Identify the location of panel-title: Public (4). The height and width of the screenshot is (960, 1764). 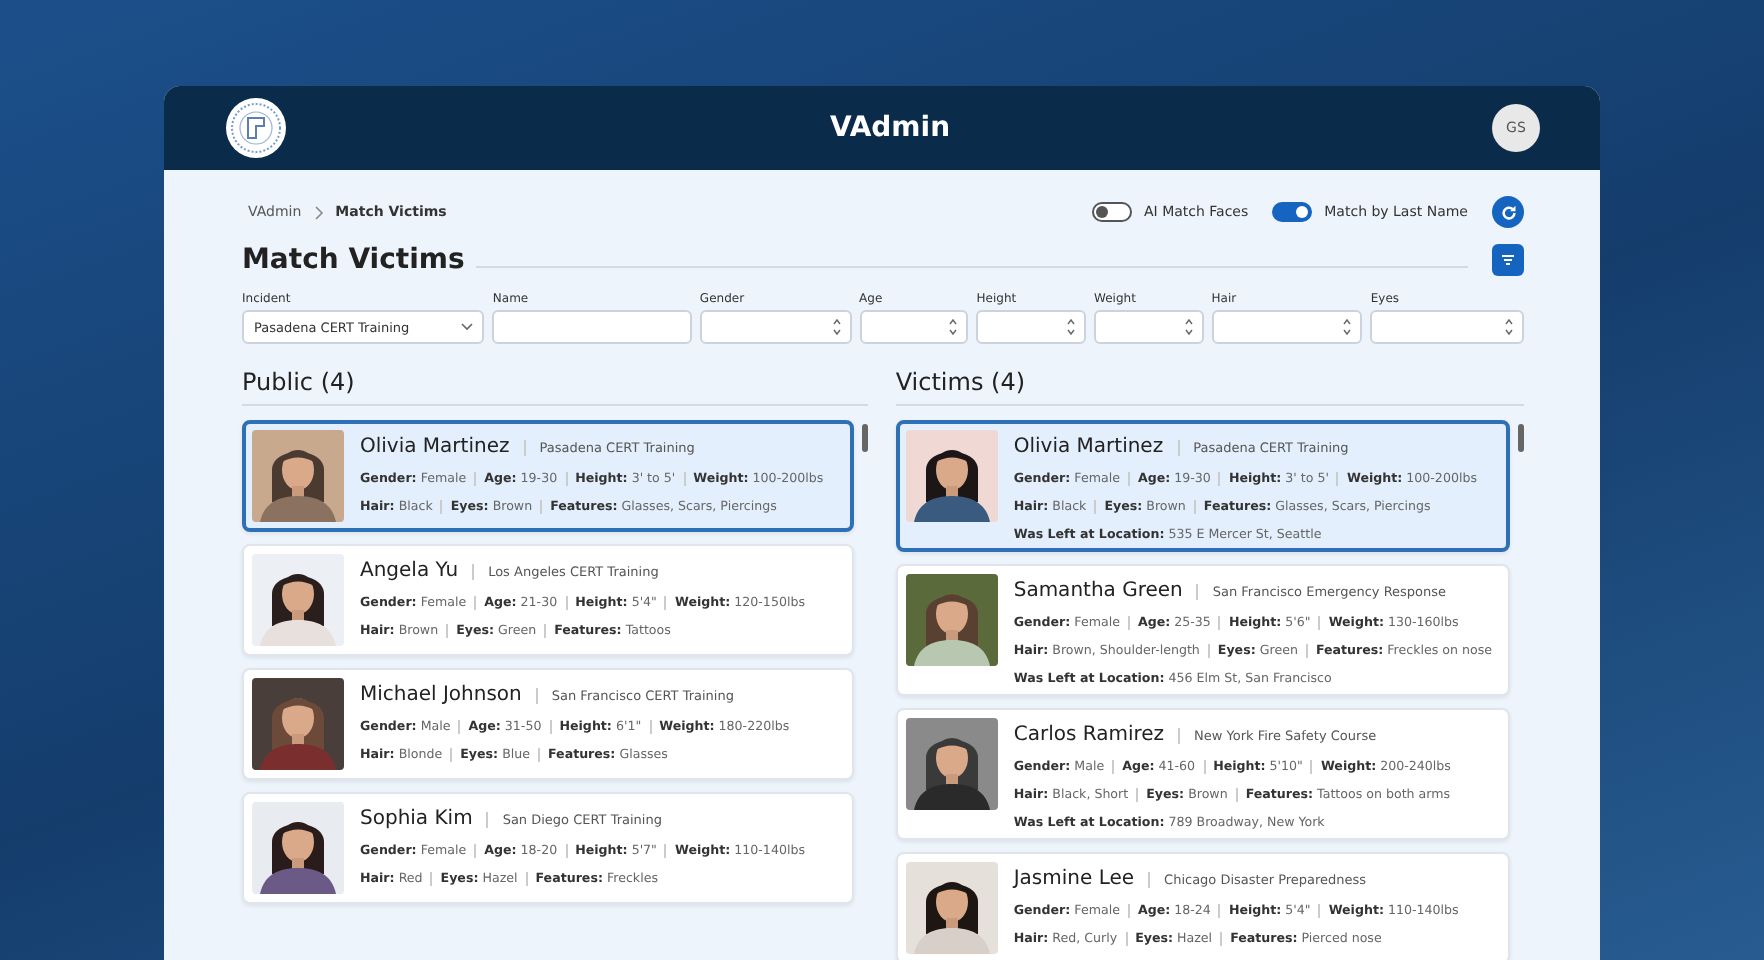
(555, 387).